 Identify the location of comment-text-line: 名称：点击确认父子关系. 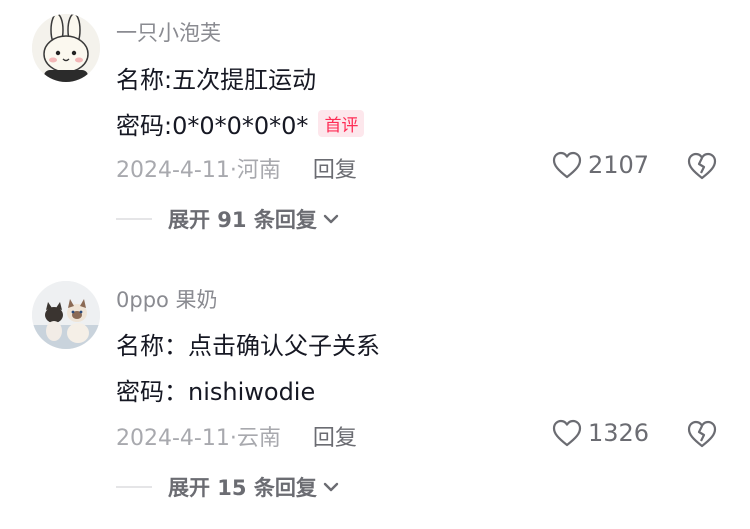
(248, 346).